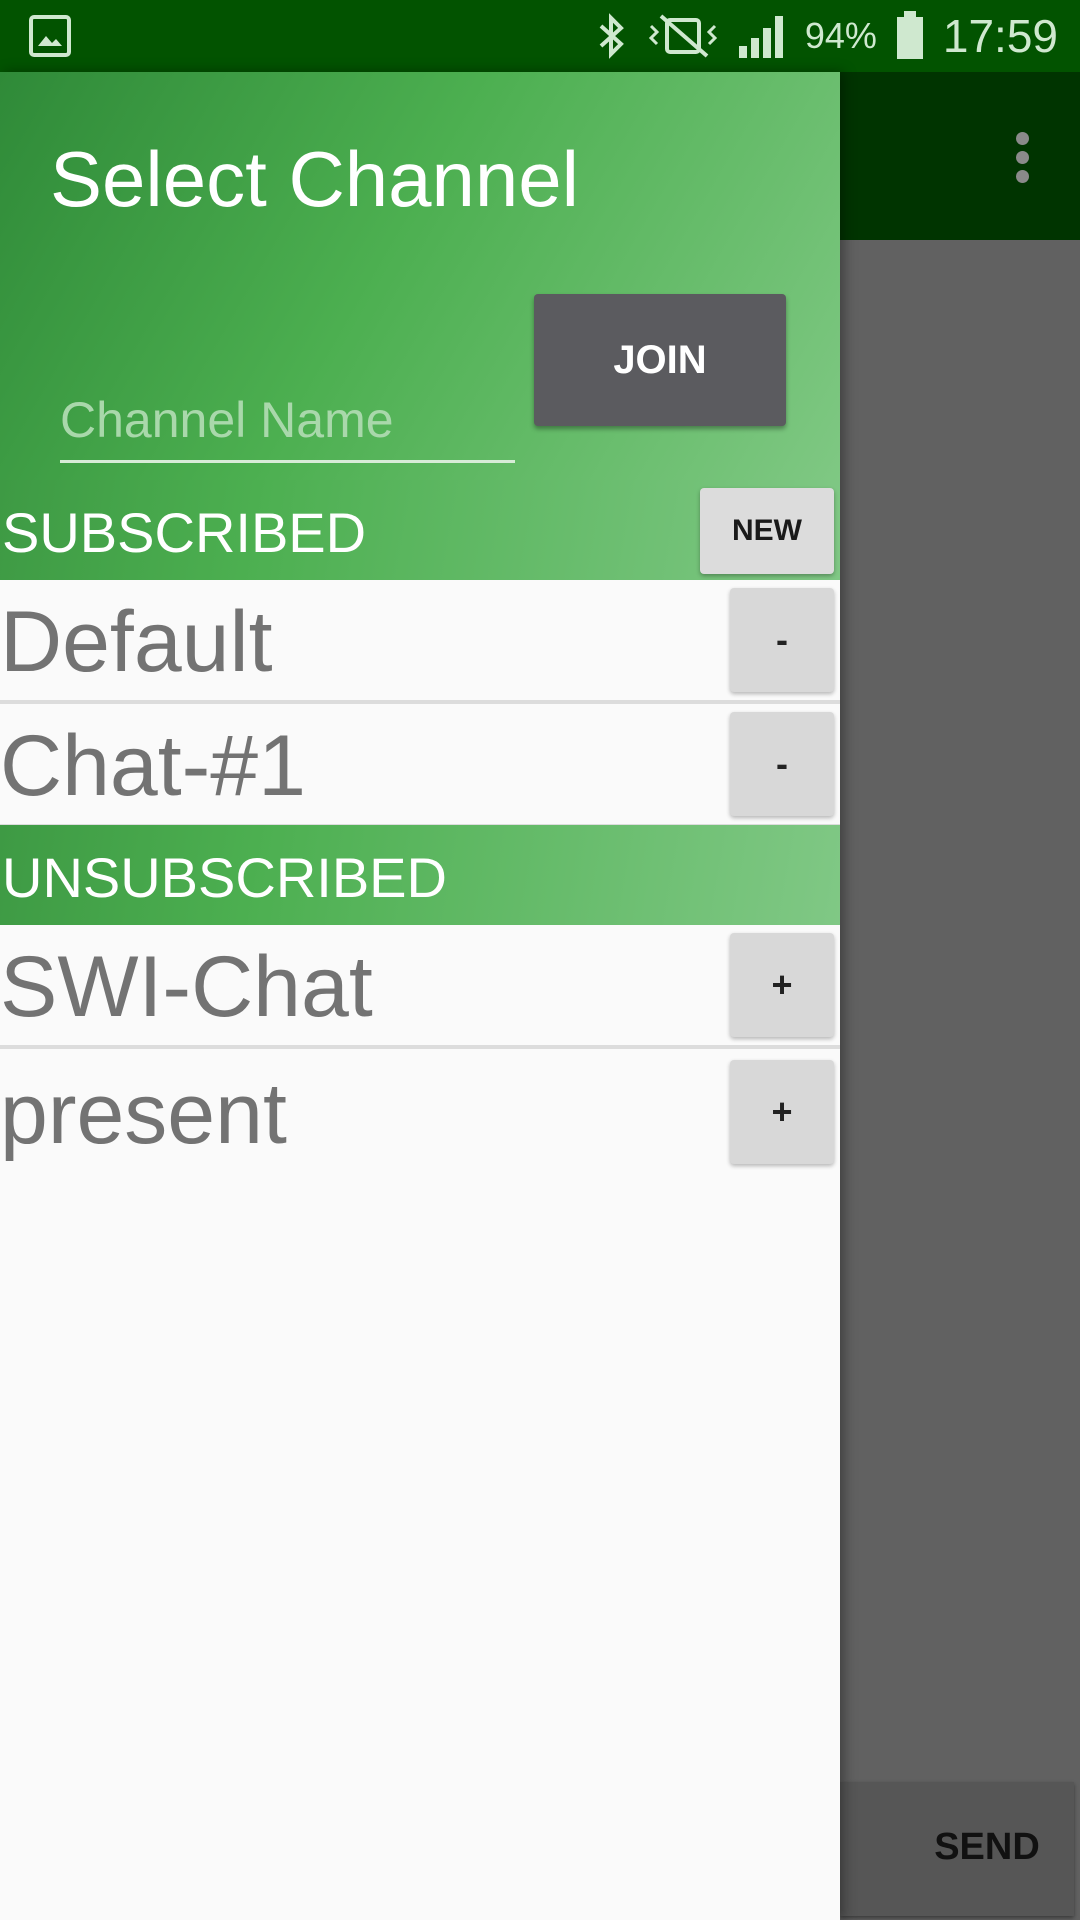 This screenshot has width=1080, height=1920. What do you see at coordinates (1000, 36) in the screenshot?
I see `clock: 17:59` at bounding box center [1000, 36].